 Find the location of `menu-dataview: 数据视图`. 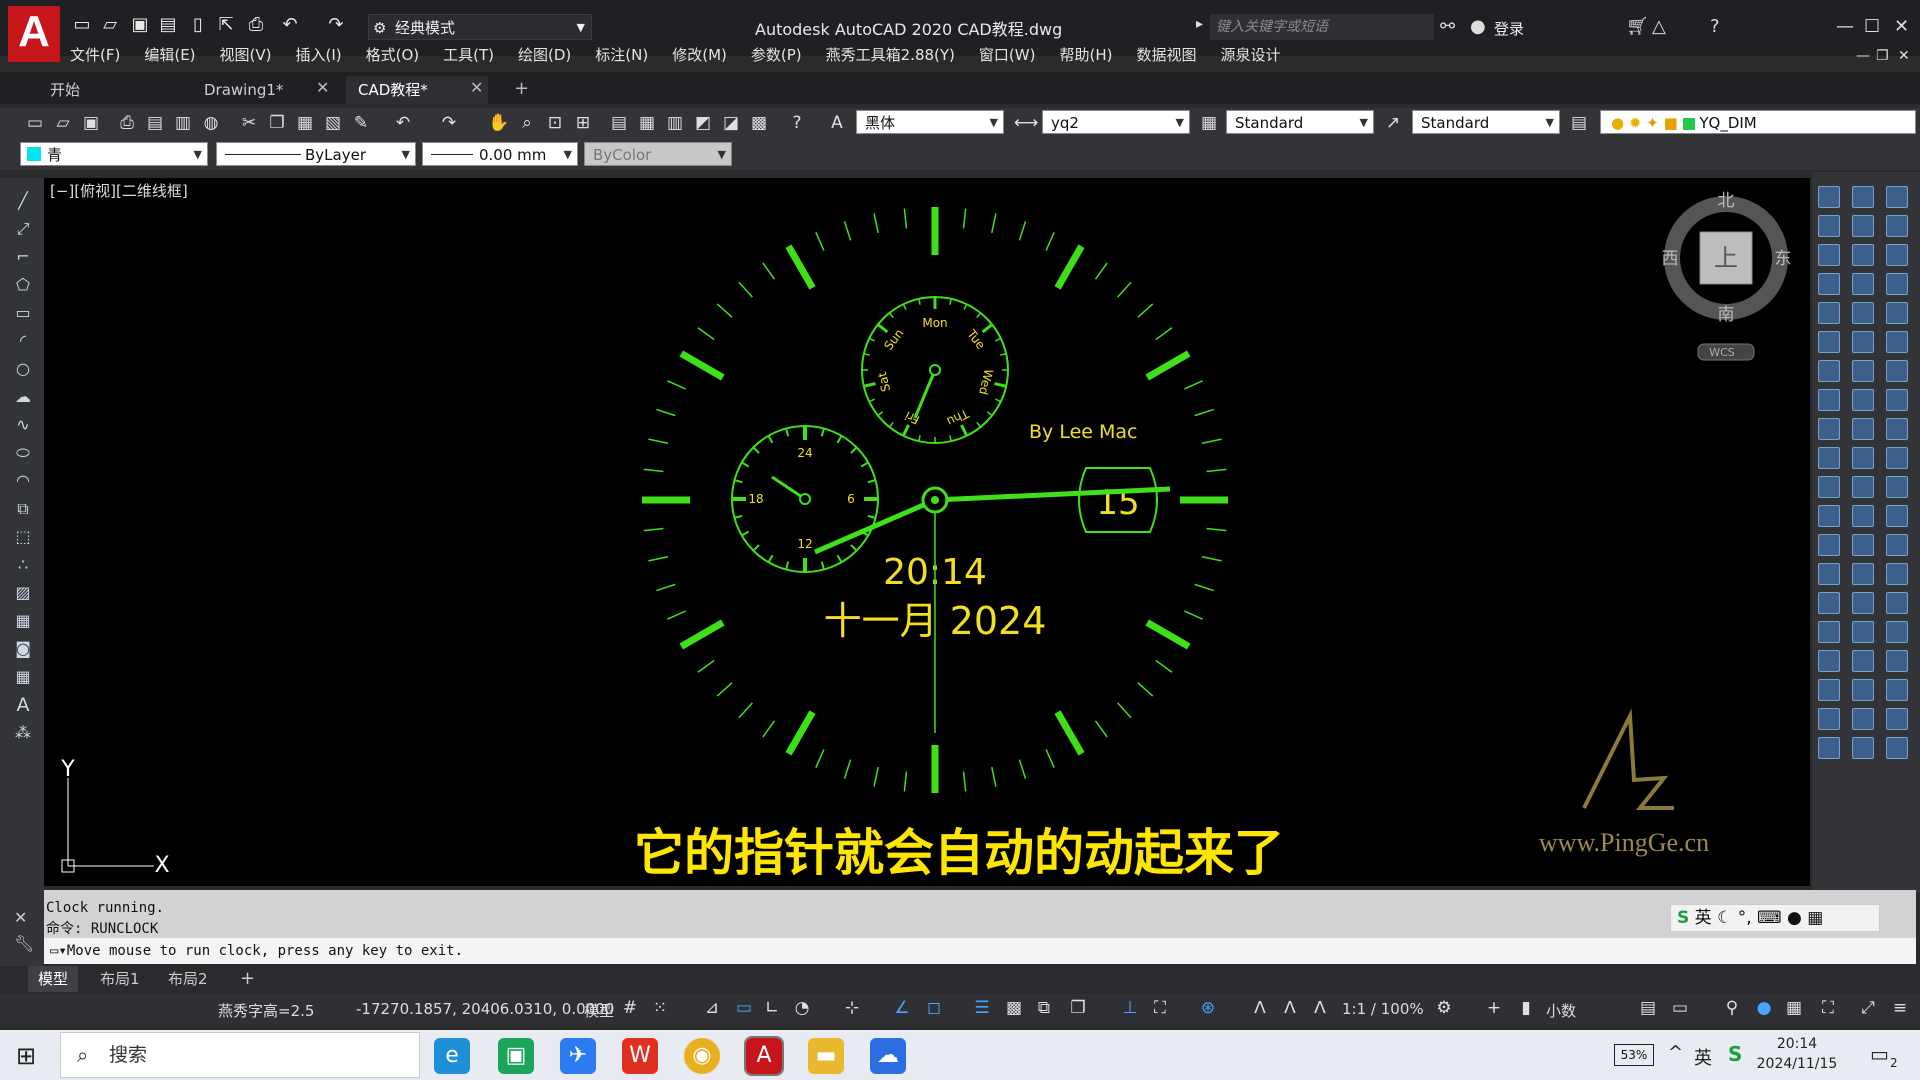

menu-dataview: 数据视图 is located at coordinates (1166, 55).